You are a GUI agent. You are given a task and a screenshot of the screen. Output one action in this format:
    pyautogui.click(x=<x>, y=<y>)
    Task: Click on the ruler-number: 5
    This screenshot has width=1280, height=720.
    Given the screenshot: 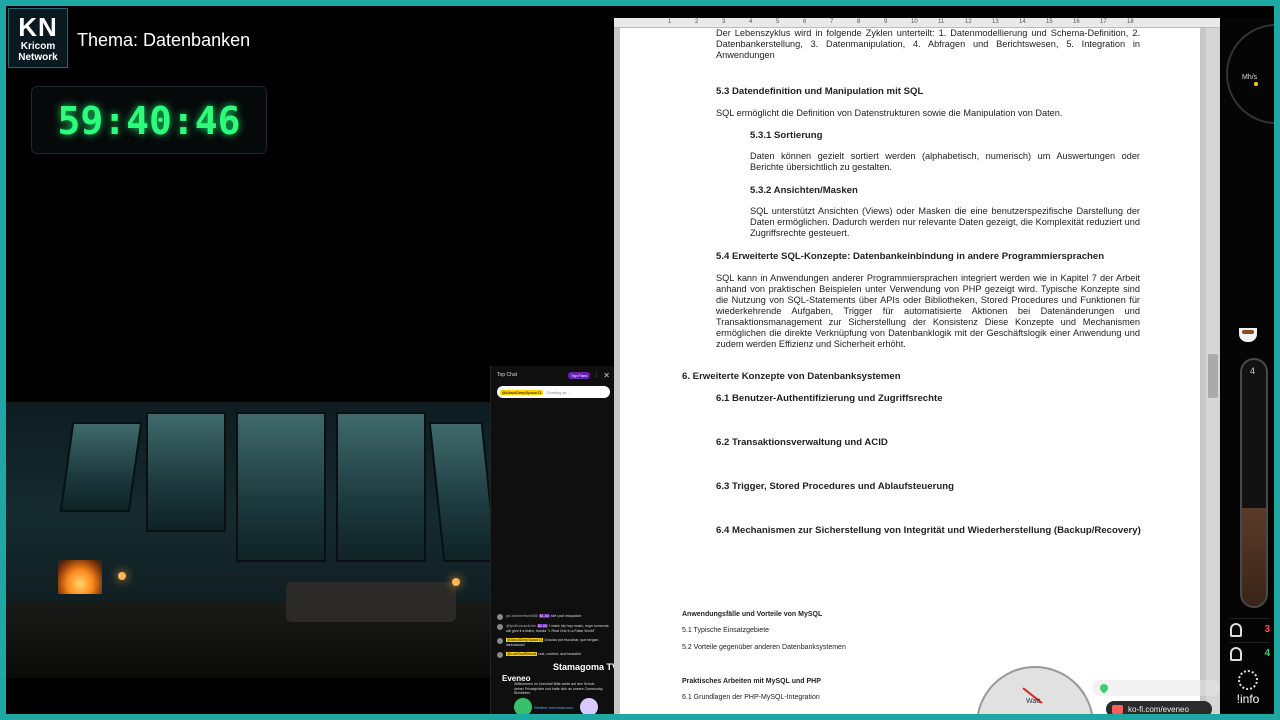 What is the action you would take?
    pyautogui.click(x=778, y=22)
    